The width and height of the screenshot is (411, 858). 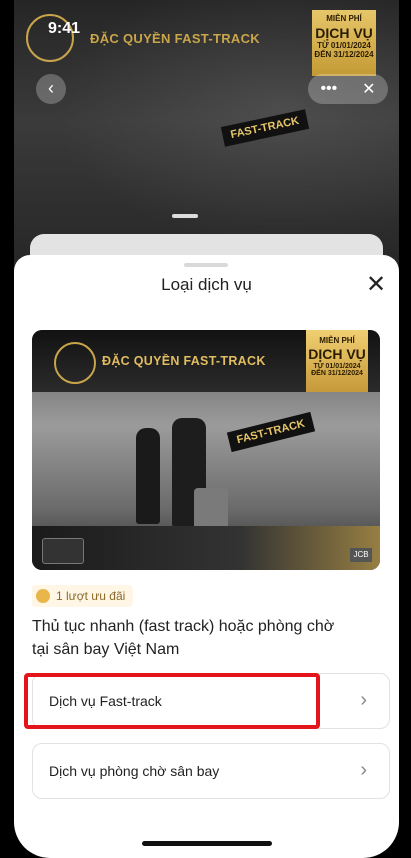 What do you see at coordinates (148, 476) in the screenshot?
I see `traveler-woman` at bounding box center [148, 476].